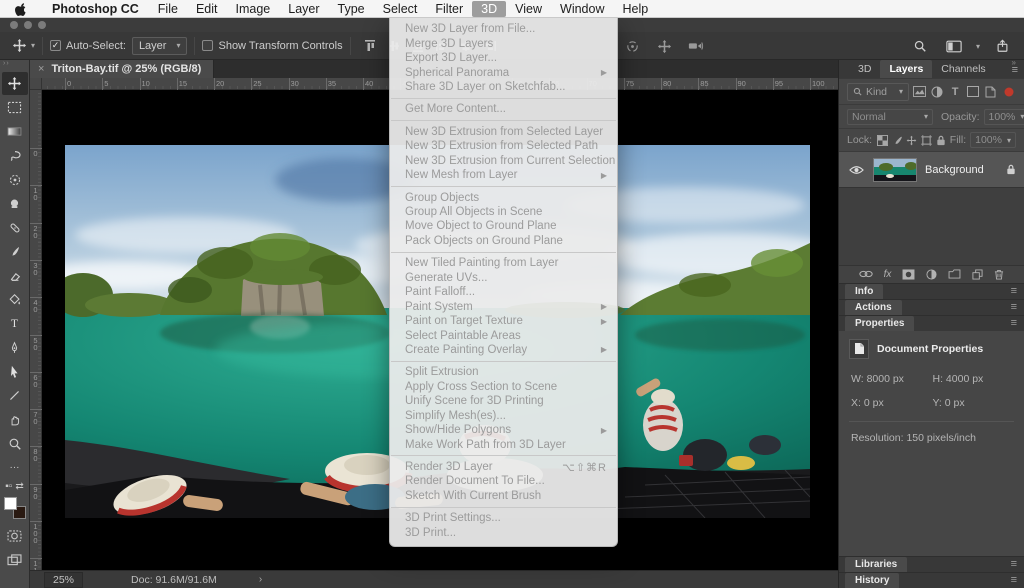 Image resolution: width=1024 pixels, height=588 pixels. Describe the element at coordinates (873, 307) in the screenshot. I see `actions-panel-label: Actions` at that location.